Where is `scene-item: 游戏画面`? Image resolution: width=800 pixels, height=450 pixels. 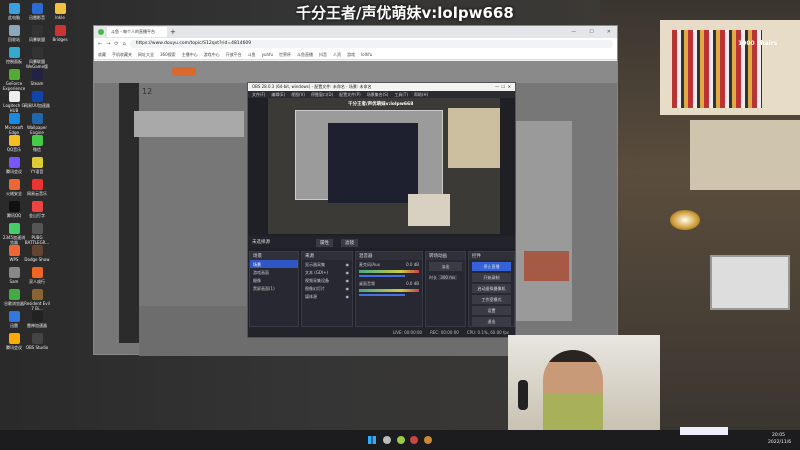 scene-item: 游戏画面 is located at coordinates (274, 272).